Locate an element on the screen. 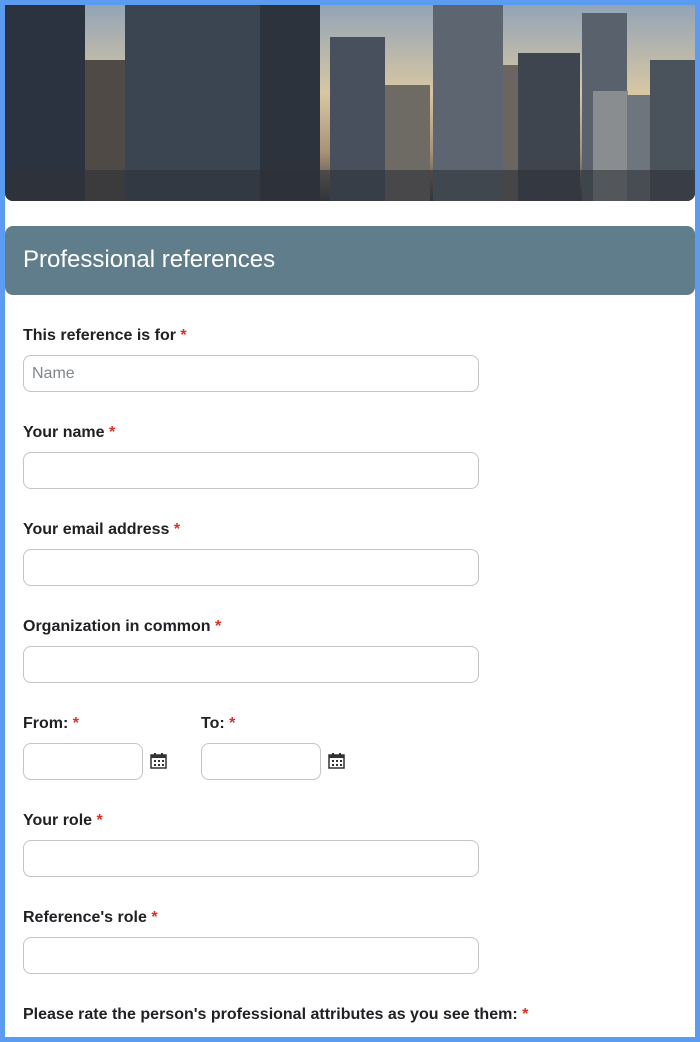  email-input is located at coordinates (251, 567).